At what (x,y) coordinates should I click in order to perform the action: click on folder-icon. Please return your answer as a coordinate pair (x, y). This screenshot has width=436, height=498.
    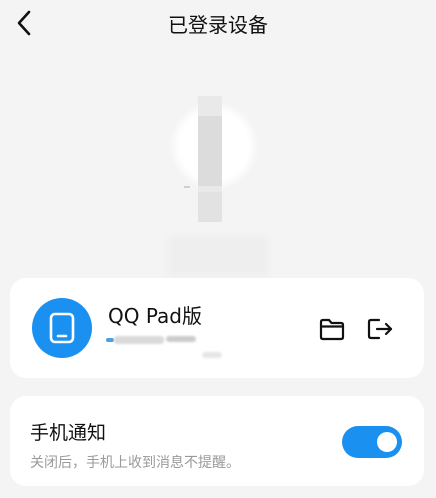
    Looking at the image, I should click on (332, 329).